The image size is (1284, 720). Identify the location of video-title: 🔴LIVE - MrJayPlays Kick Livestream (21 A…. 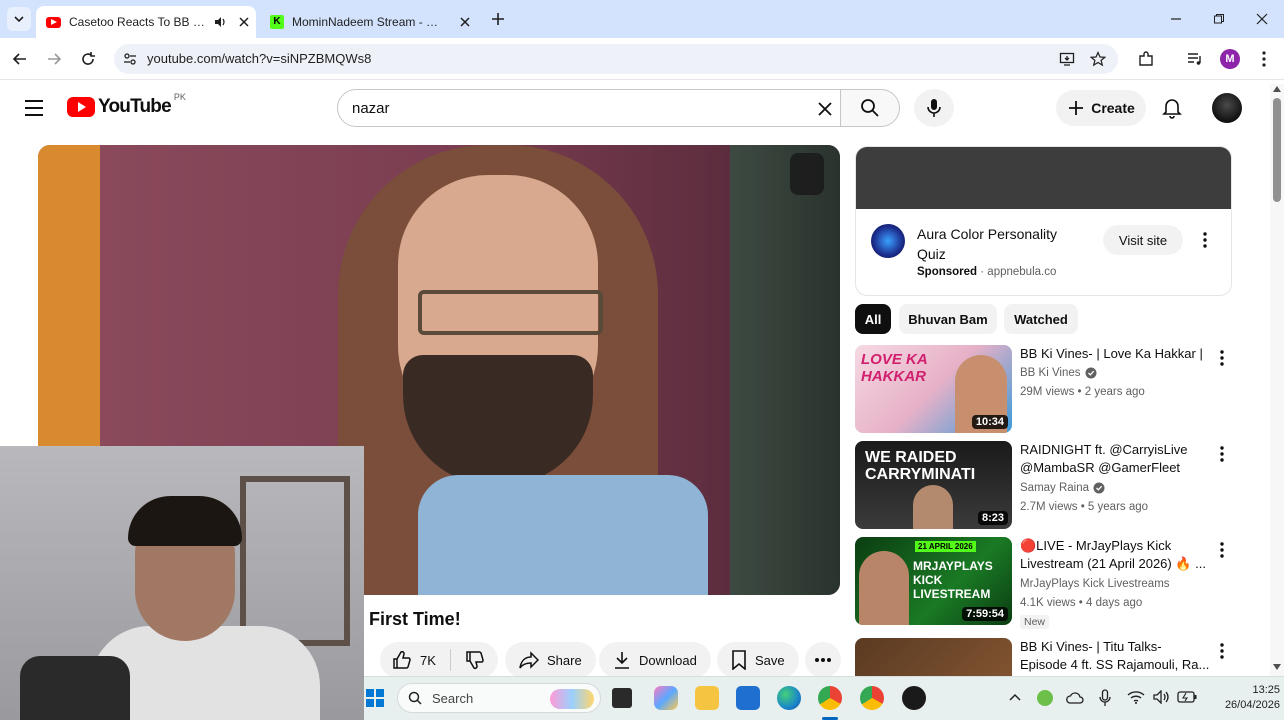
(1115, 555).